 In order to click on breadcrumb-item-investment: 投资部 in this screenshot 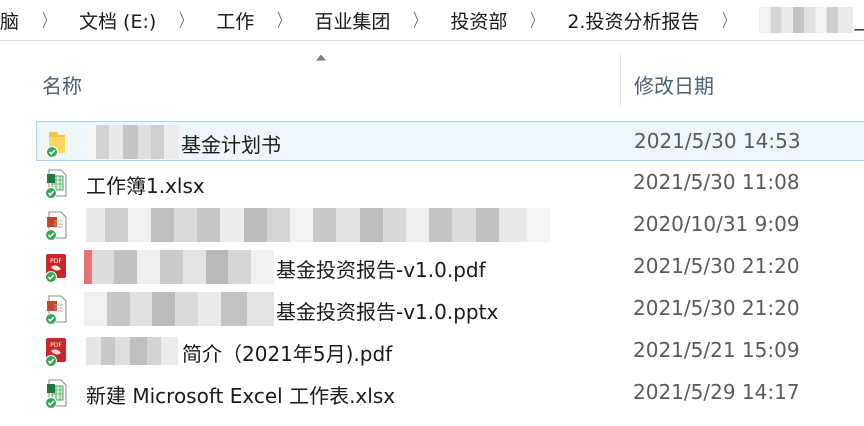, I will do `click(478, 20)`.